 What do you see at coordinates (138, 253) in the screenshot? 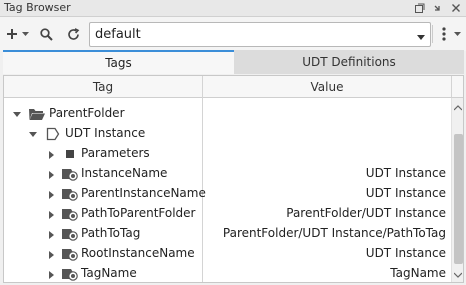
I see `tree-row-name: RootInstanceName` at bounding box center [138, 253].